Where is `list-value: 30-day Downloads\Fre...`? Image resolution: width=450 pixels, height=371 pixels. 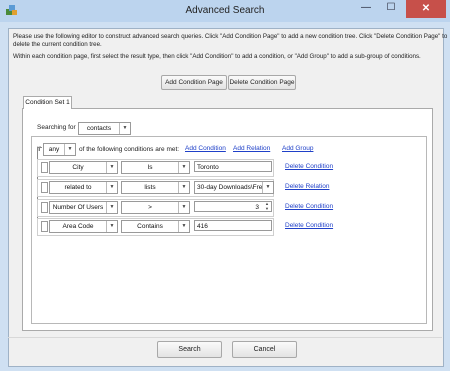 list-value: 30-day Downloads\Fre... is located at coordinates (229, 187).